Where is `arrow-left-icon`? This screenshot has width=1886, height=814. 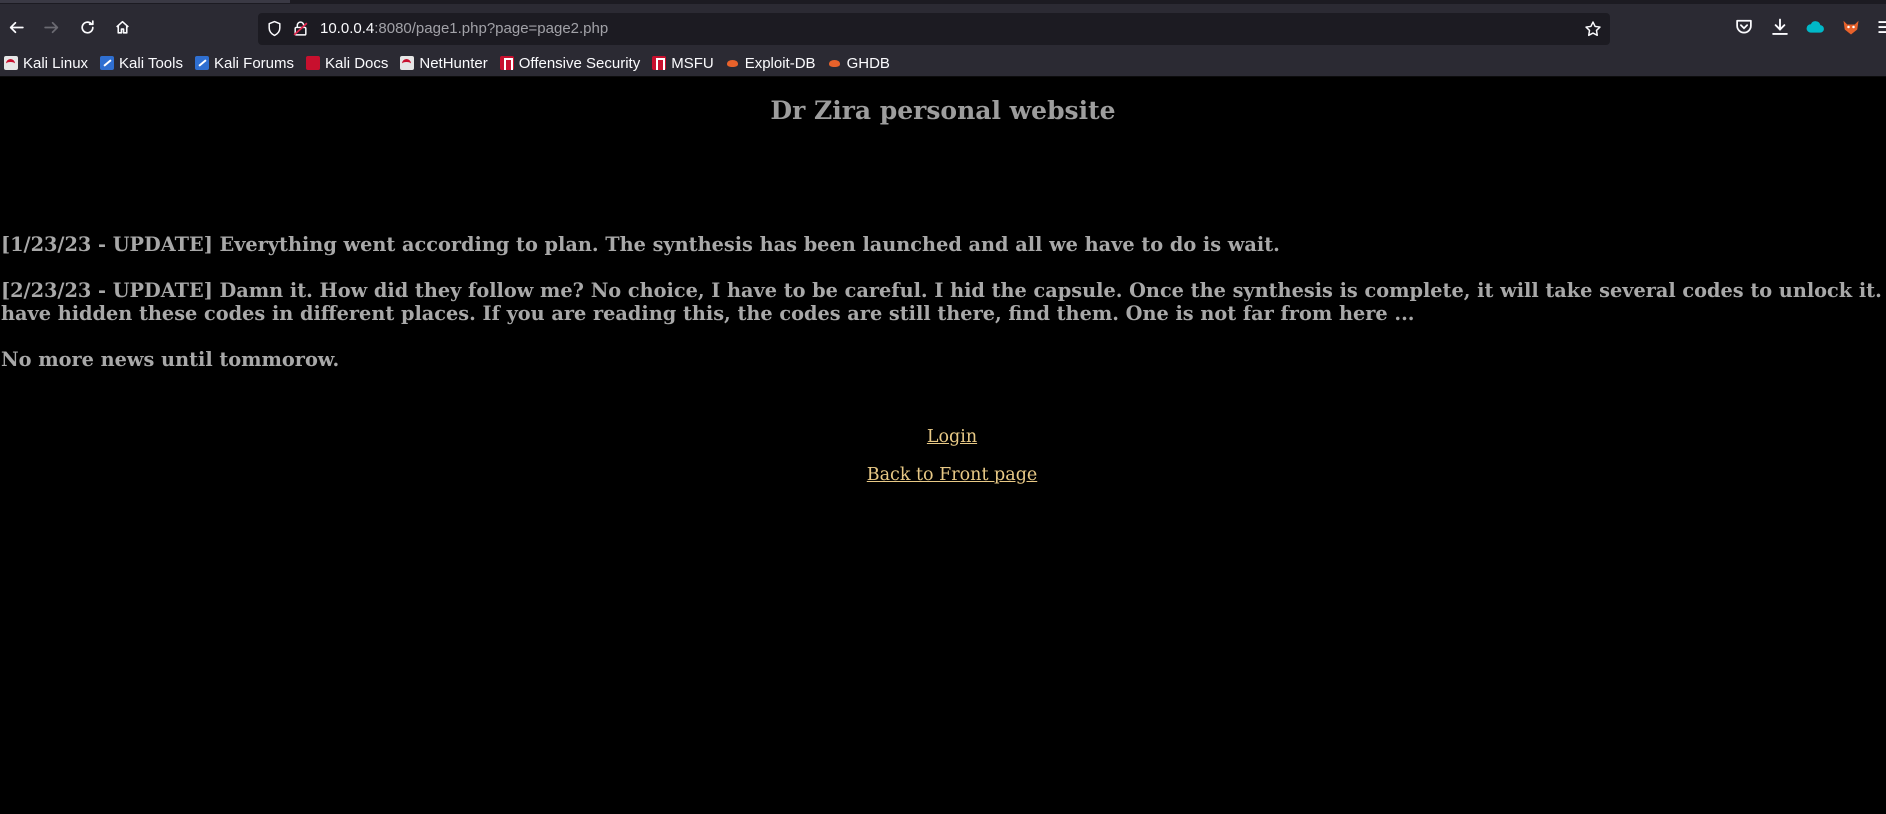 arrow-left-icon is located at coordinates (16, 27).